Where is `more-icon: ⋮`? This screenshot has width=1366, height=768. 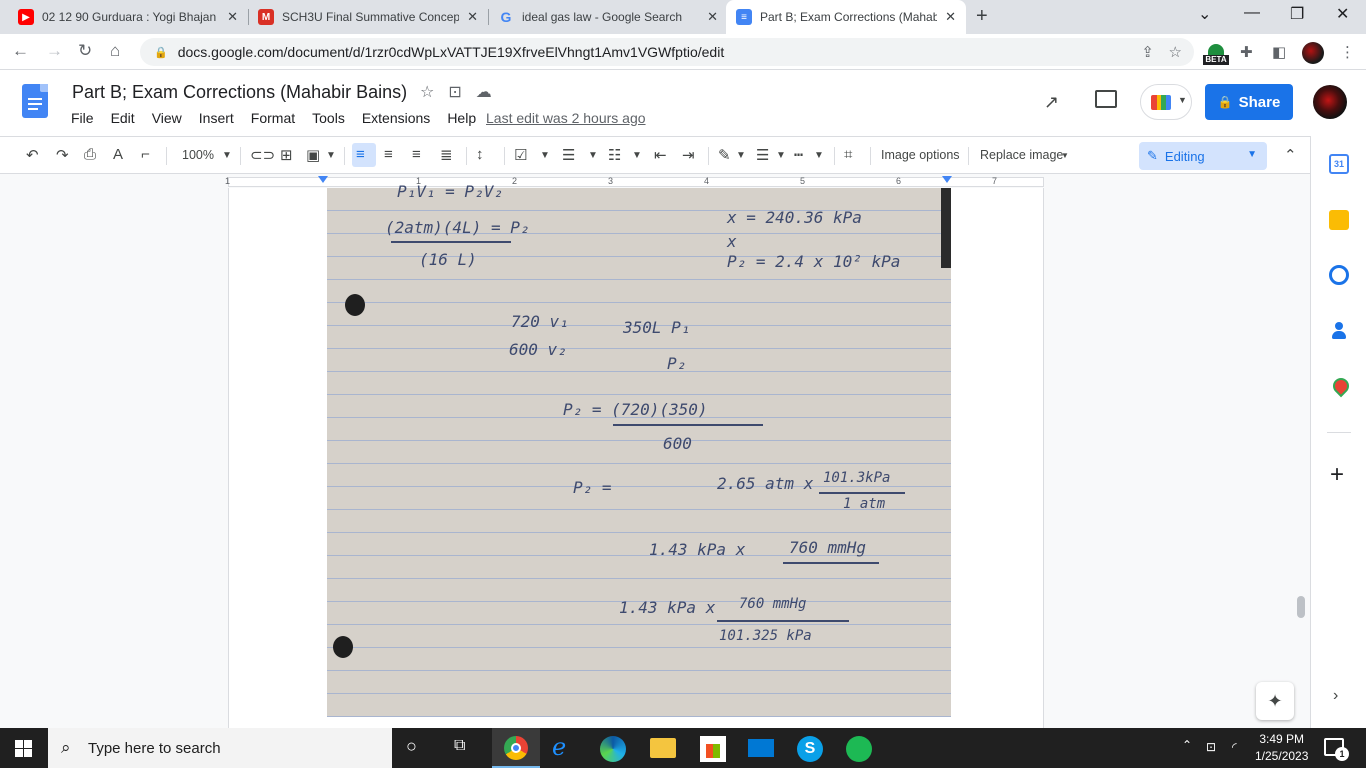
more-icon: ⋮ is located at coordinates (1347, 52).